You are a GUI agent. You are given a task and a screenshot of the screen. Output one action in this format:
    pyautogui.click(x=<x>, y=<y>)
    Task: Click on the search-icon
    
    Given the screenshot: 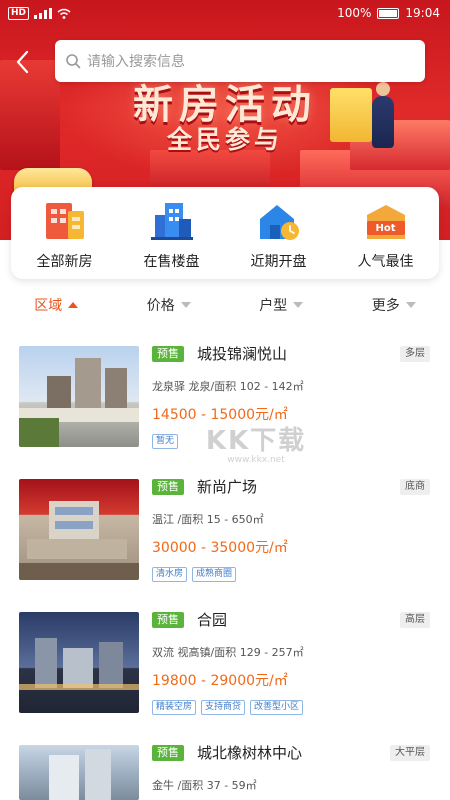 What is the action you would take?
    pyautogui.click(x=73, y=61)
    